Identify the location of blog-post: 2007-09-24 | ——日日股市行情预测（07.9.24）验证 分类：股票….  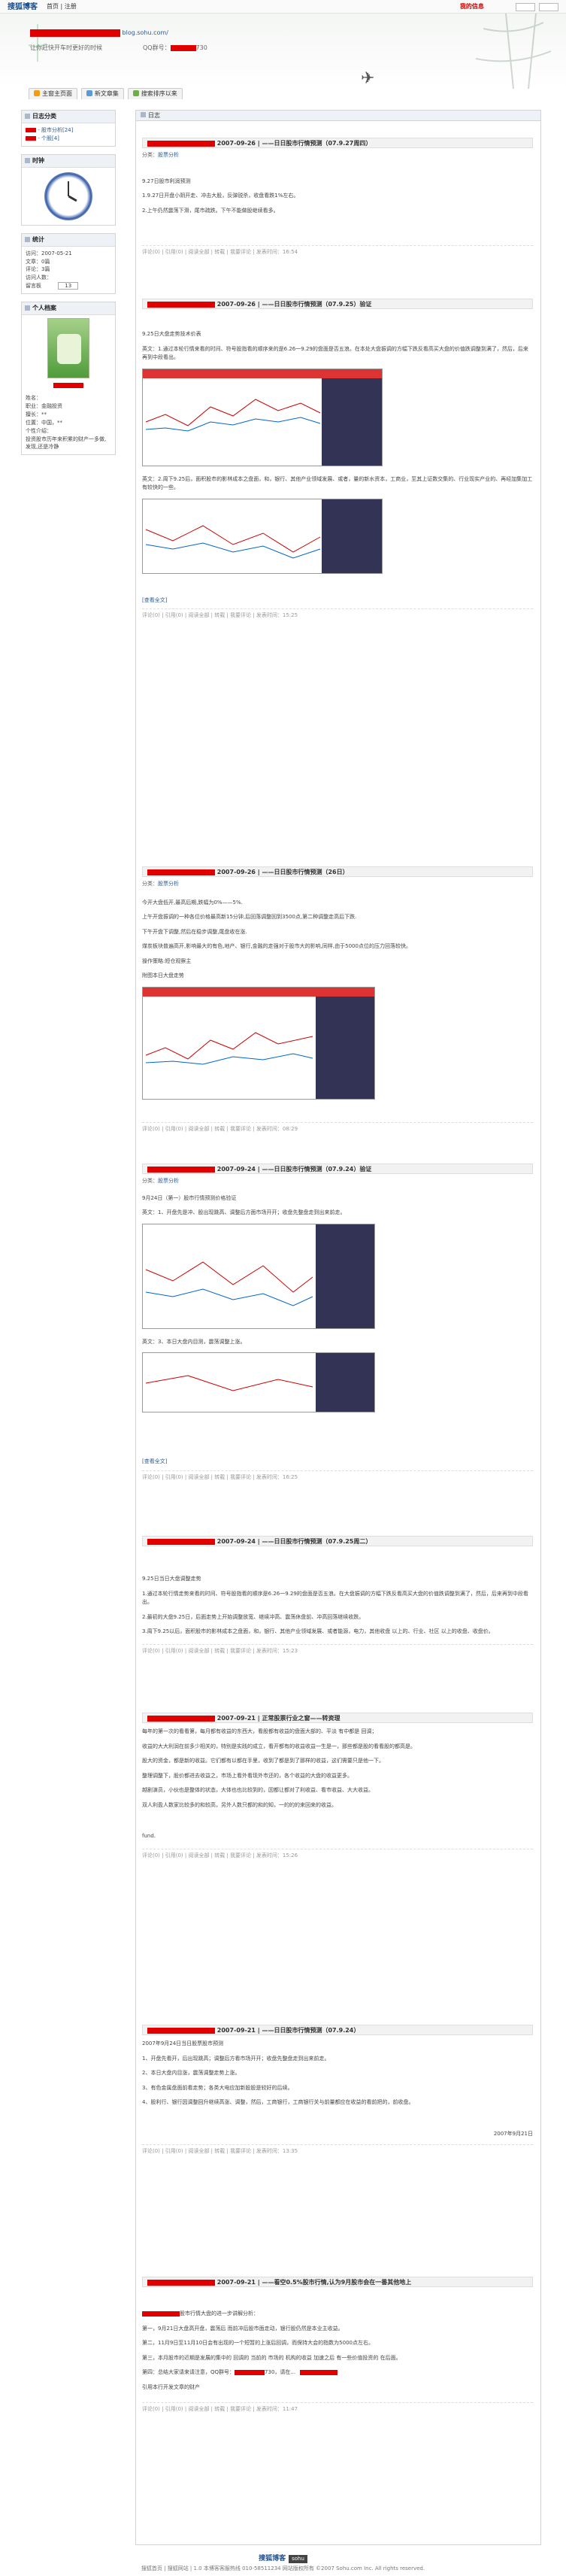
(337, 1322).